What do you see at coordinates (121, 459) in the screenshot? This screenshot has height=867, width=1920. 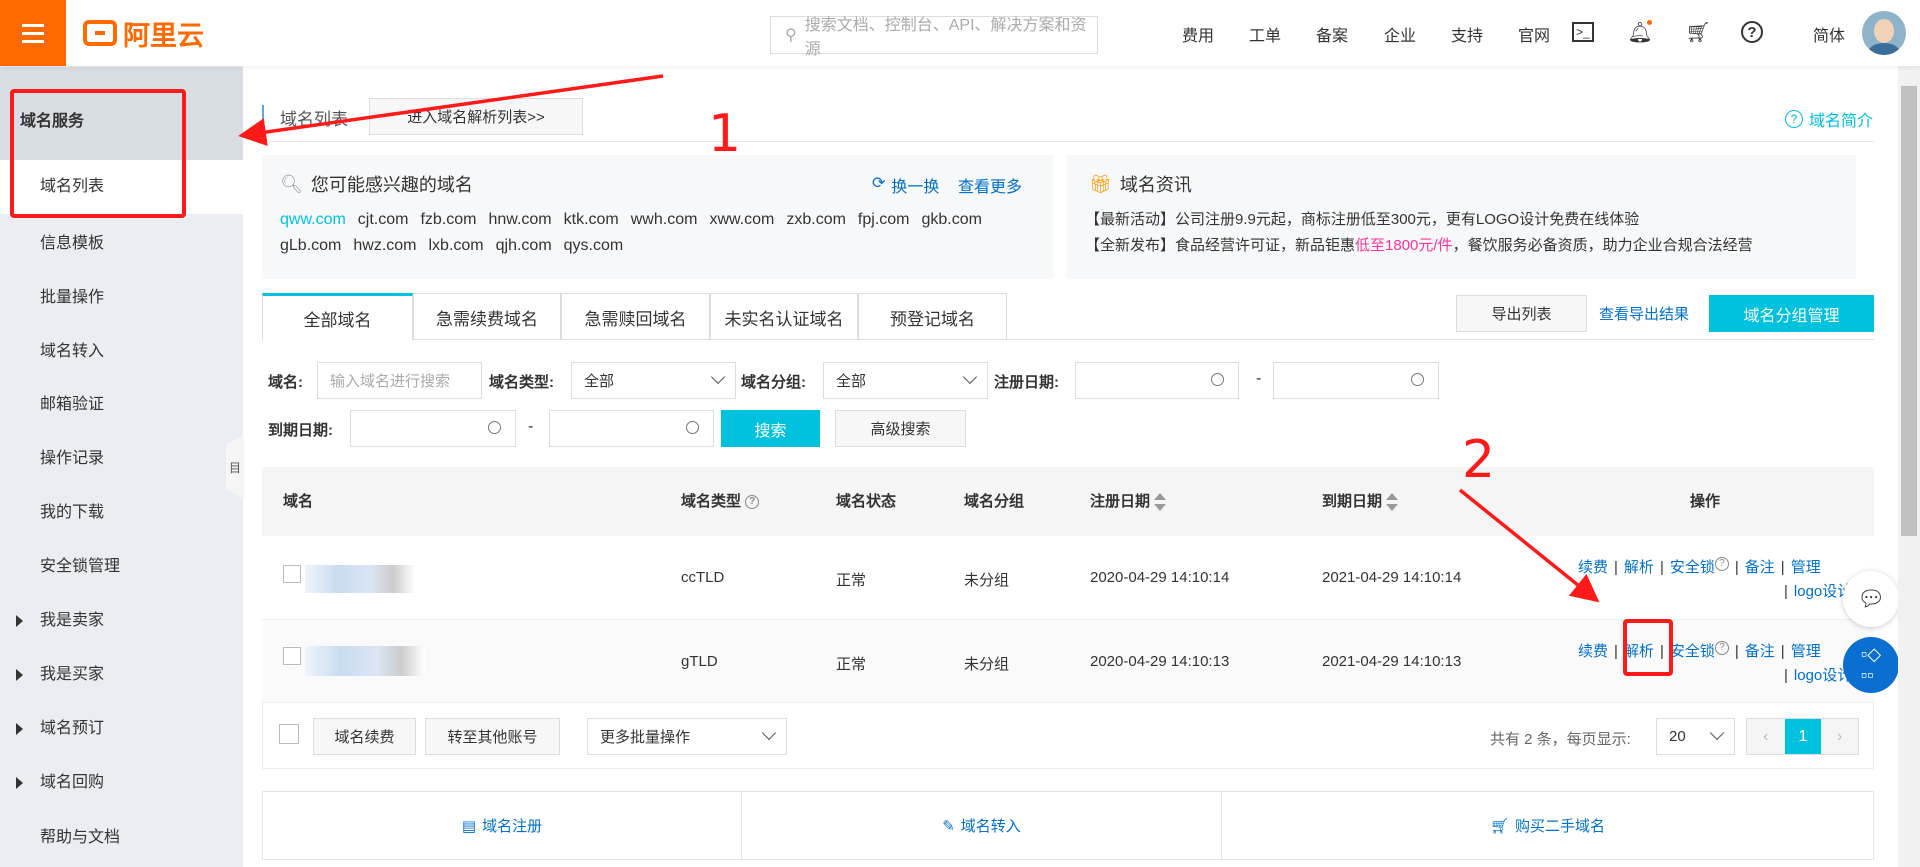 I see `sidebar-item-op-log: 操作记录` at bounding box center [121, 459].